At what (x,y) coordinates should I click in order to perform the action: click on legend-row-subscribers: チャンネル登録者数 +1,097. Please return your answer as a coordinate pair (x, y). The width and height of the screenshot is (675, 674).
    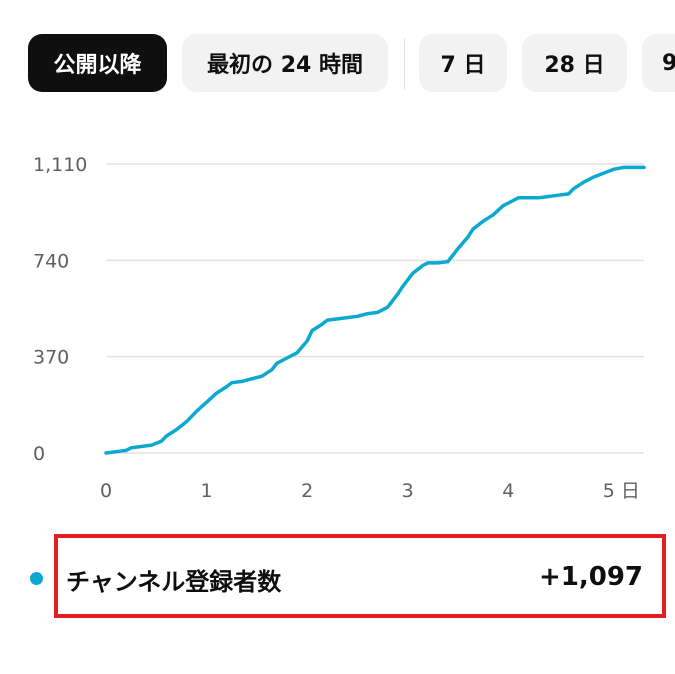
    Looking at the image, I should click on (346, 577).